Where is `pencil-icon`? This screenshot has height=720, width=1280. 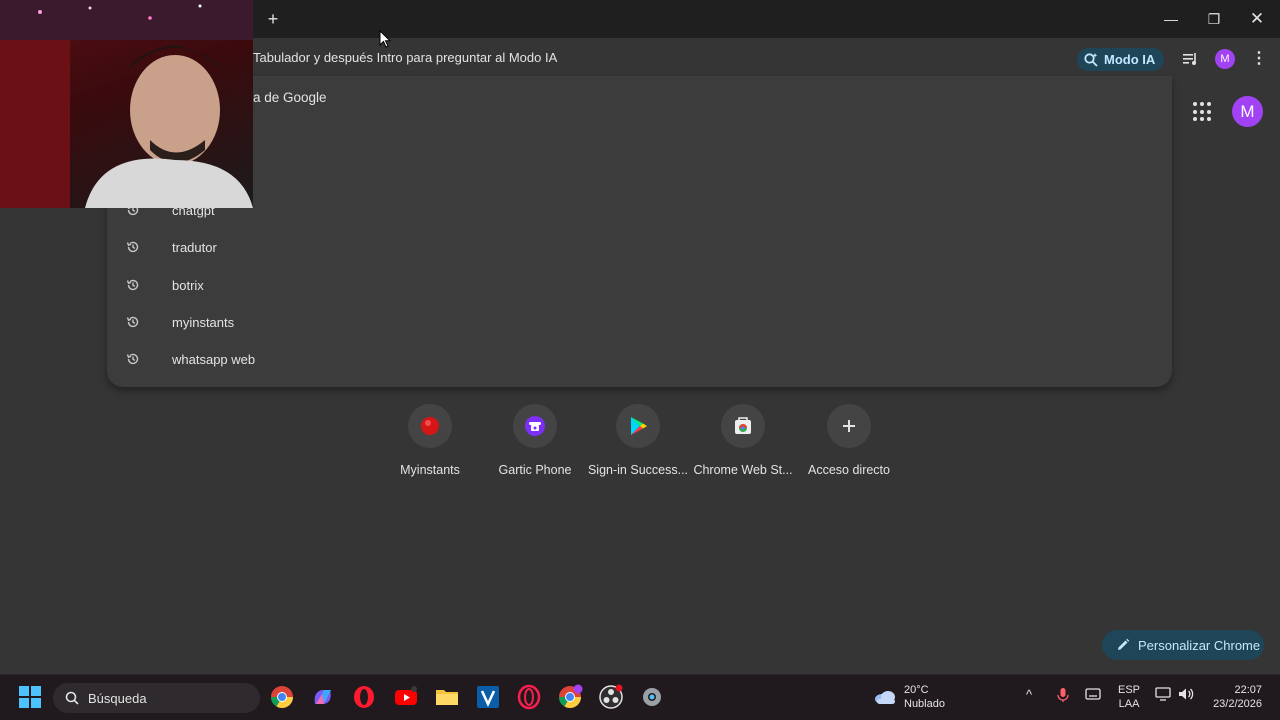 pencil-icon is located at coordinates (1124, 644).